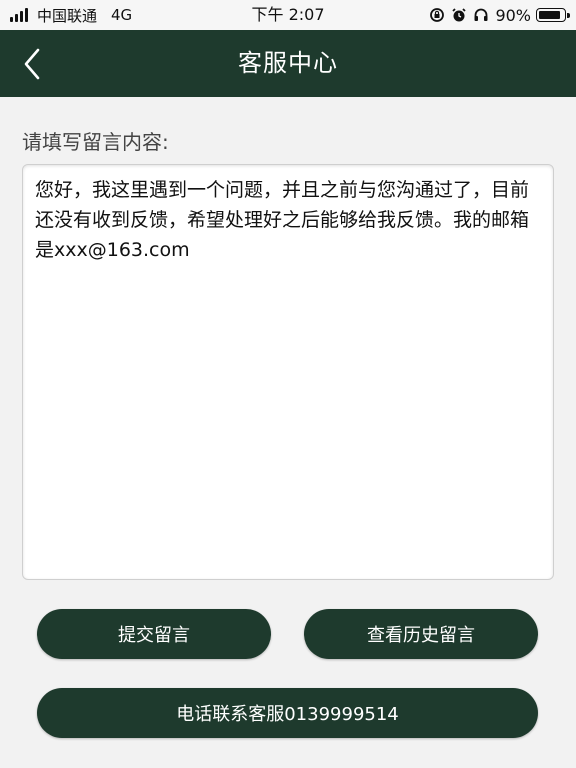 Image resolution: width=576 pixels, height=768 pixels. What do you see at coordinates (481, 14) in the screenshot?
I see `headphones-icon` at bounding box center [481, 14].